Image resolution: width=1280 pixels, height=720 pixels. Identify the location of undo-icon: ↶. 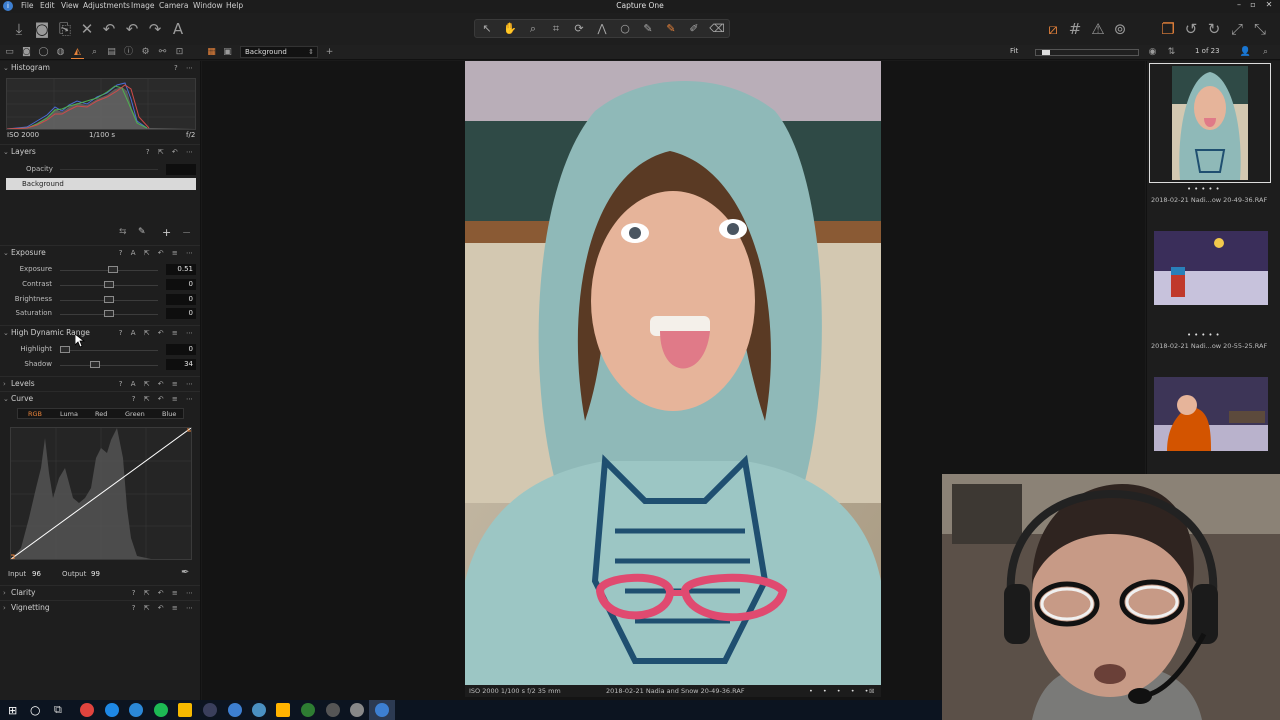
(132, 29).